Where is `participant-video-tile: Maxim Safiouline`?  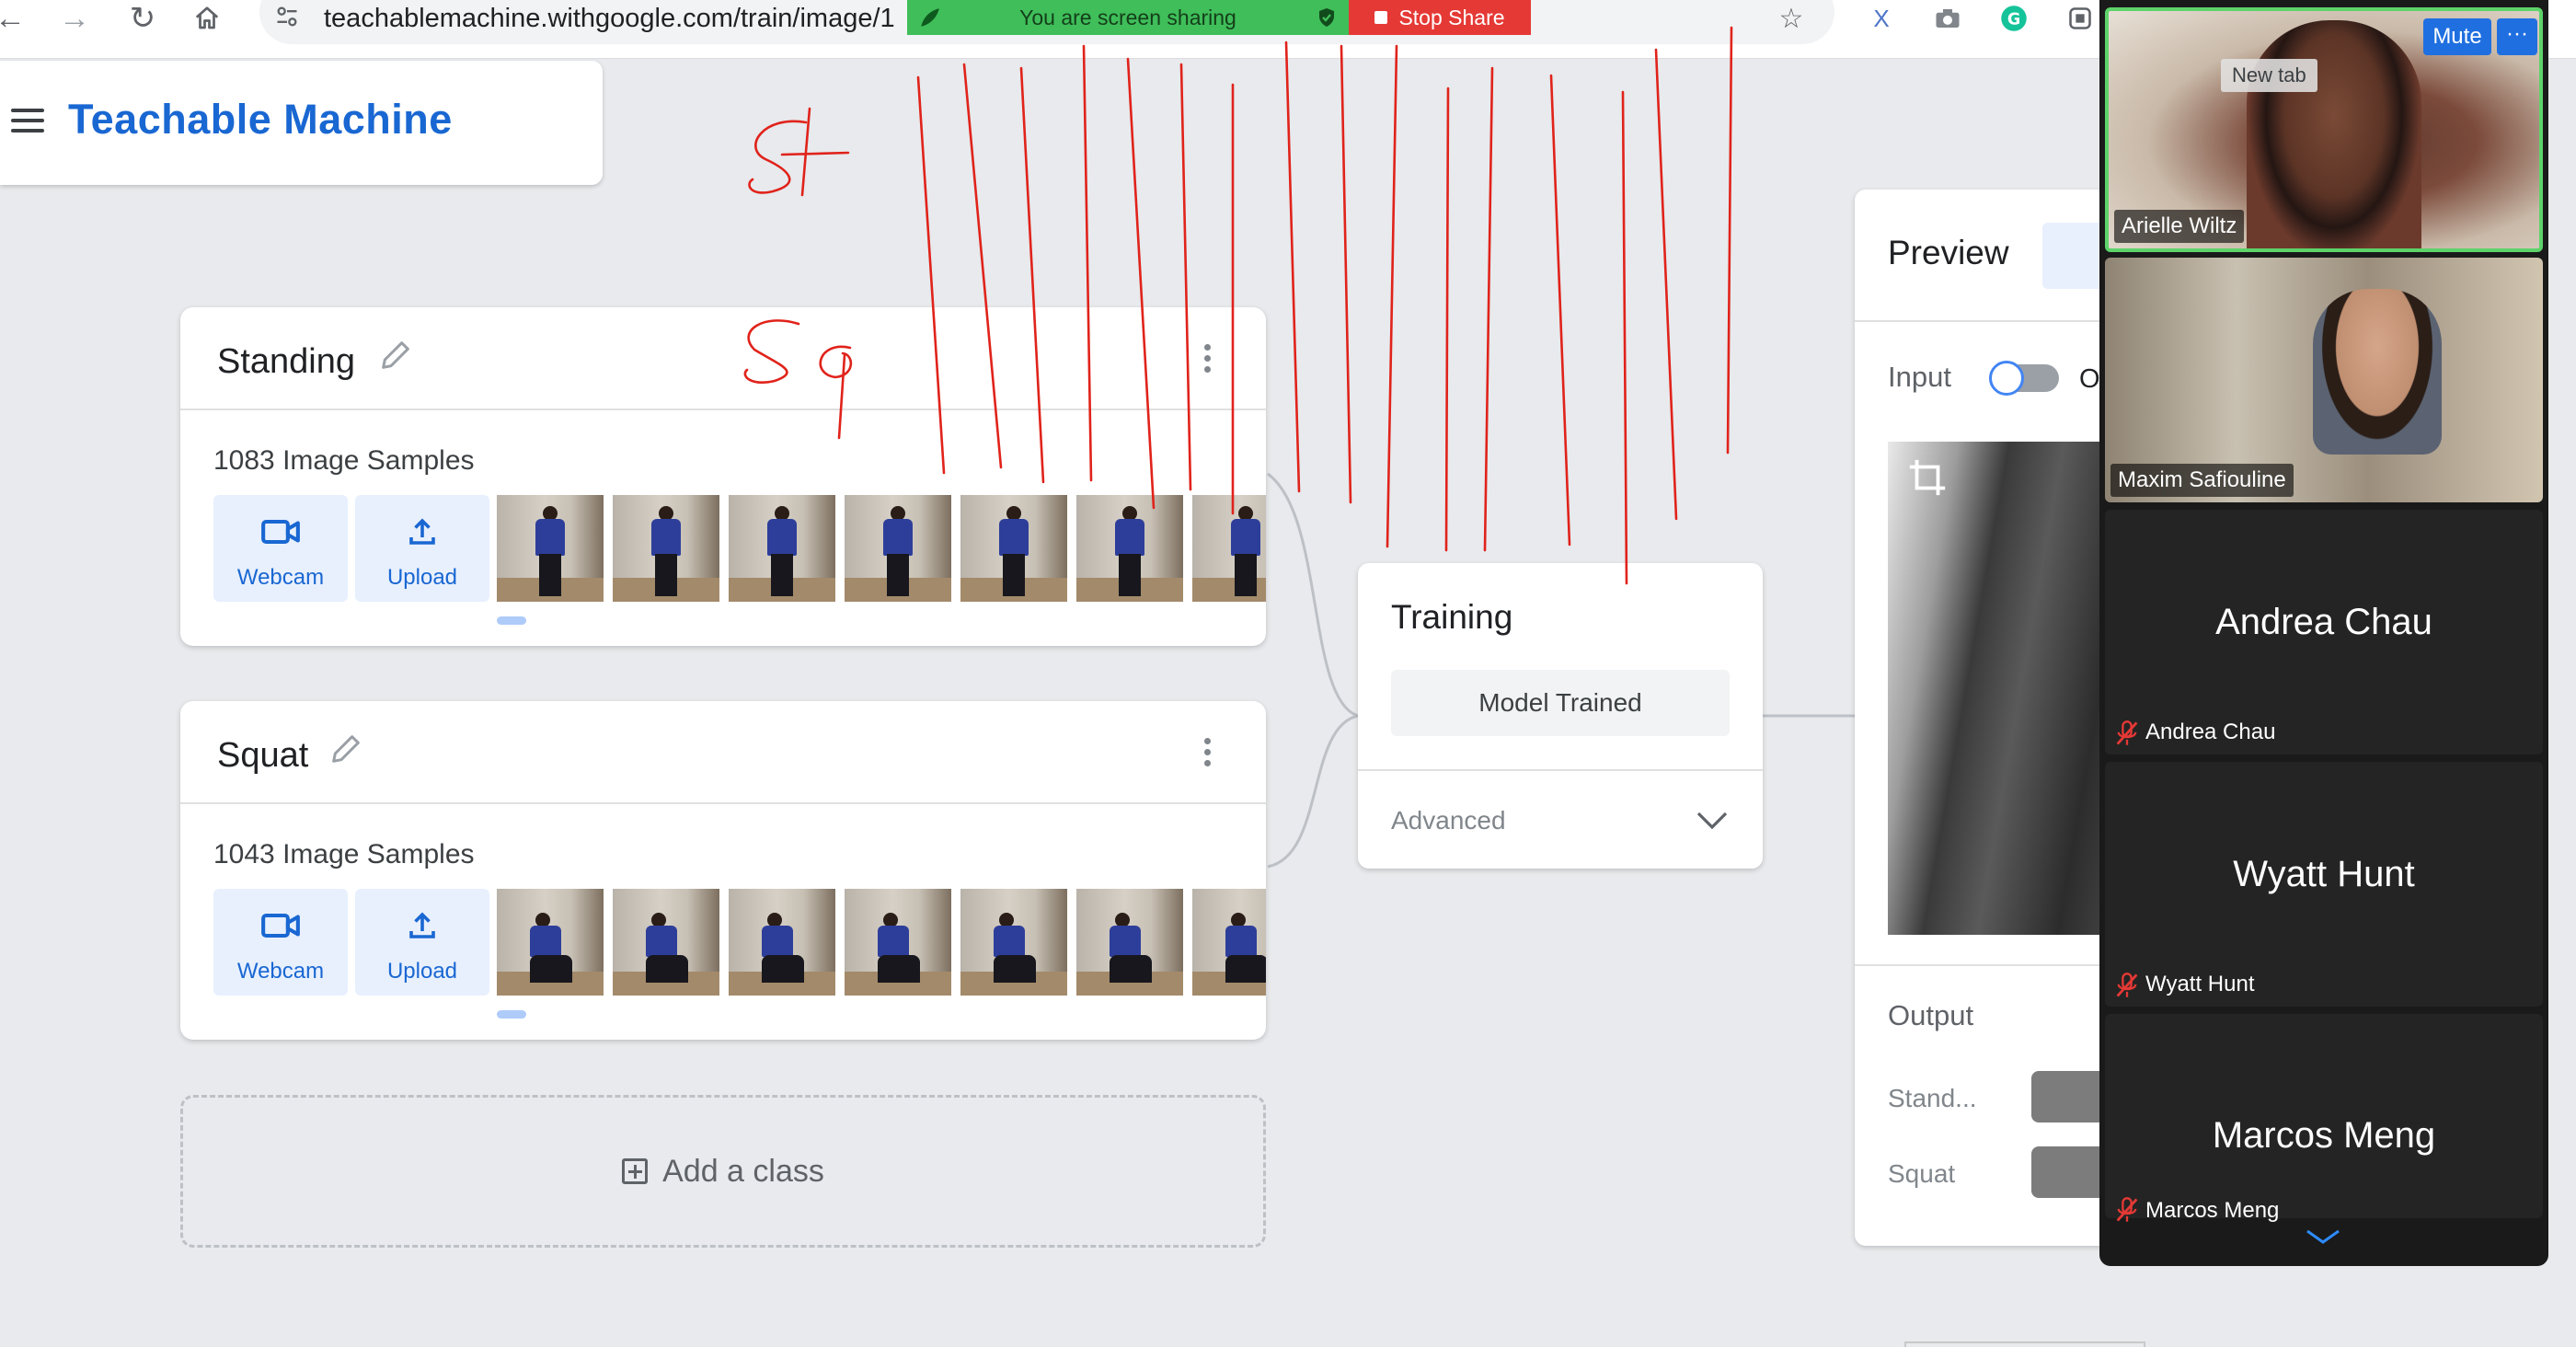 participant-video-tile: Maxim Safiouline is located at coordinates (2324, 380).